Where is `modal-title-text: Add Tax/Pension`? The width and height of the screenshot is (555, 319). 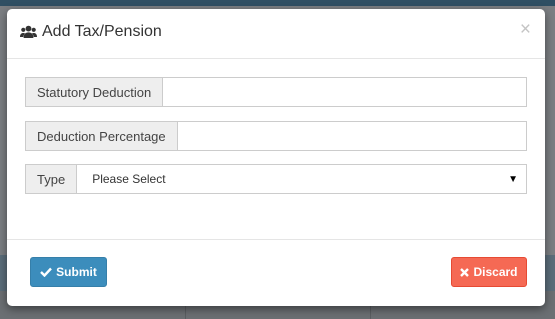 modal-title-text: Add Tax/Pension is located at coordinates (102, 31).